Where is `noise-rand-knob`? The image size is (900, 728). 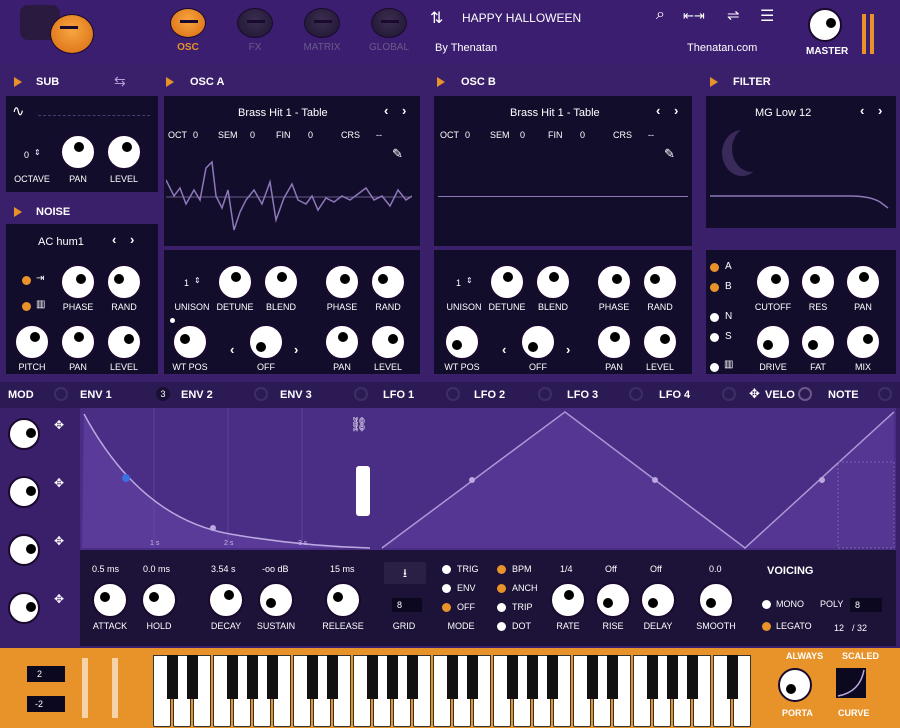
noise-rand-knob is located at coordinates (124, 282).